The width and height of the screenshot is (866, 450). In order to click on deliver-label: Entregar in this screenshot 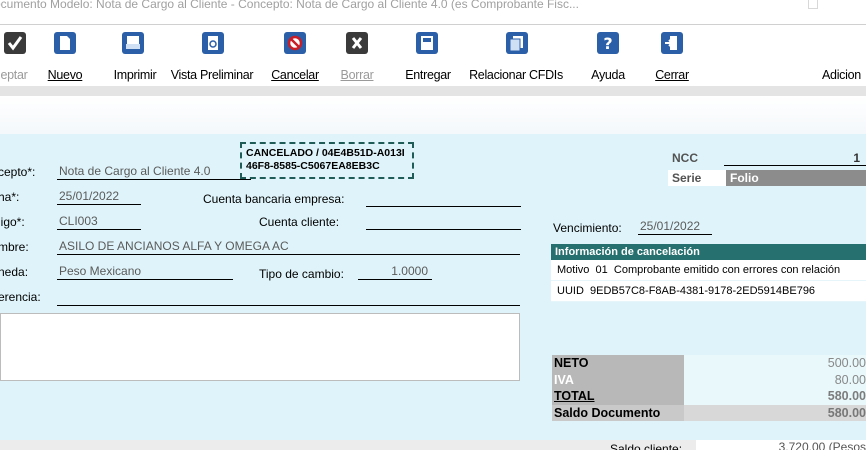, I will do `click(428, 75)`.